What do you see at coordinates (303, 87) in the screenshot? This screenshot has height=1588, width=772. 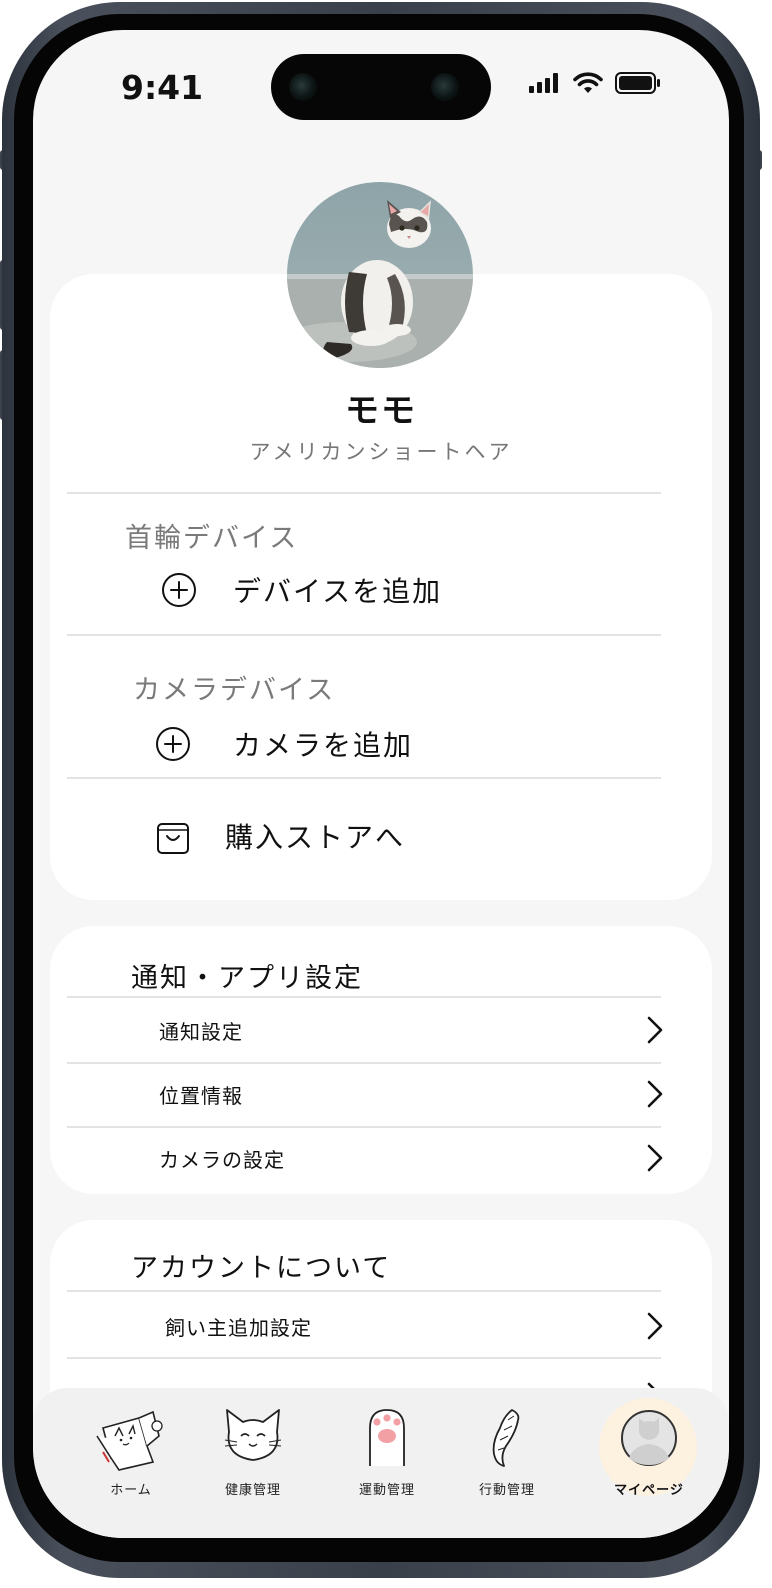 I see `front-camera-icon` at bounding box center [303, 87].